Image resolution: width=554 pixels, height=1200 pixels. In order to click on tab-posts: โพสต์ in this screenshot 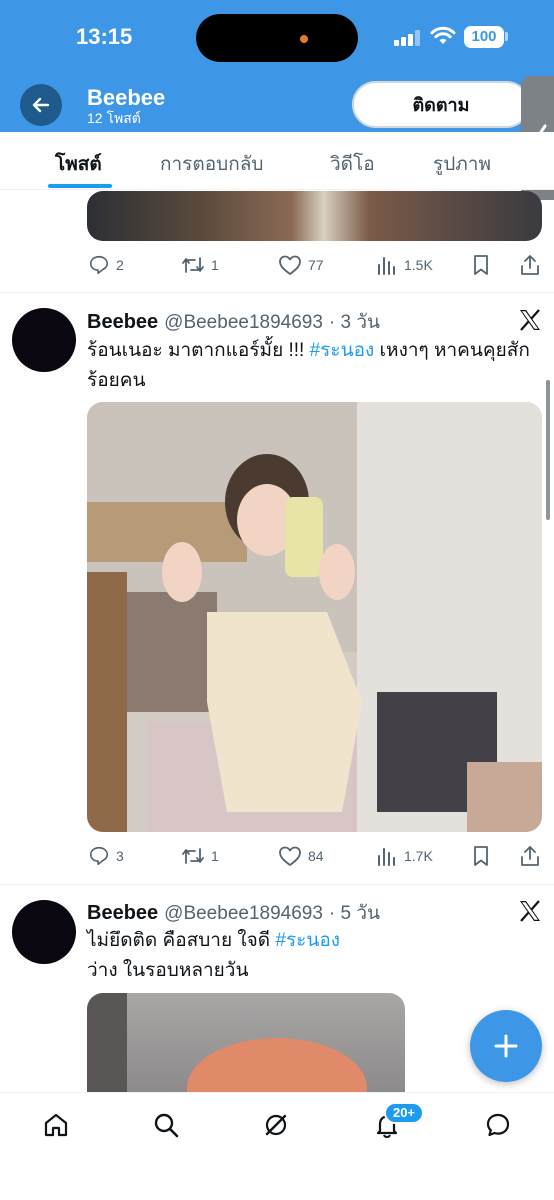, I will do `click(78, 164)`.